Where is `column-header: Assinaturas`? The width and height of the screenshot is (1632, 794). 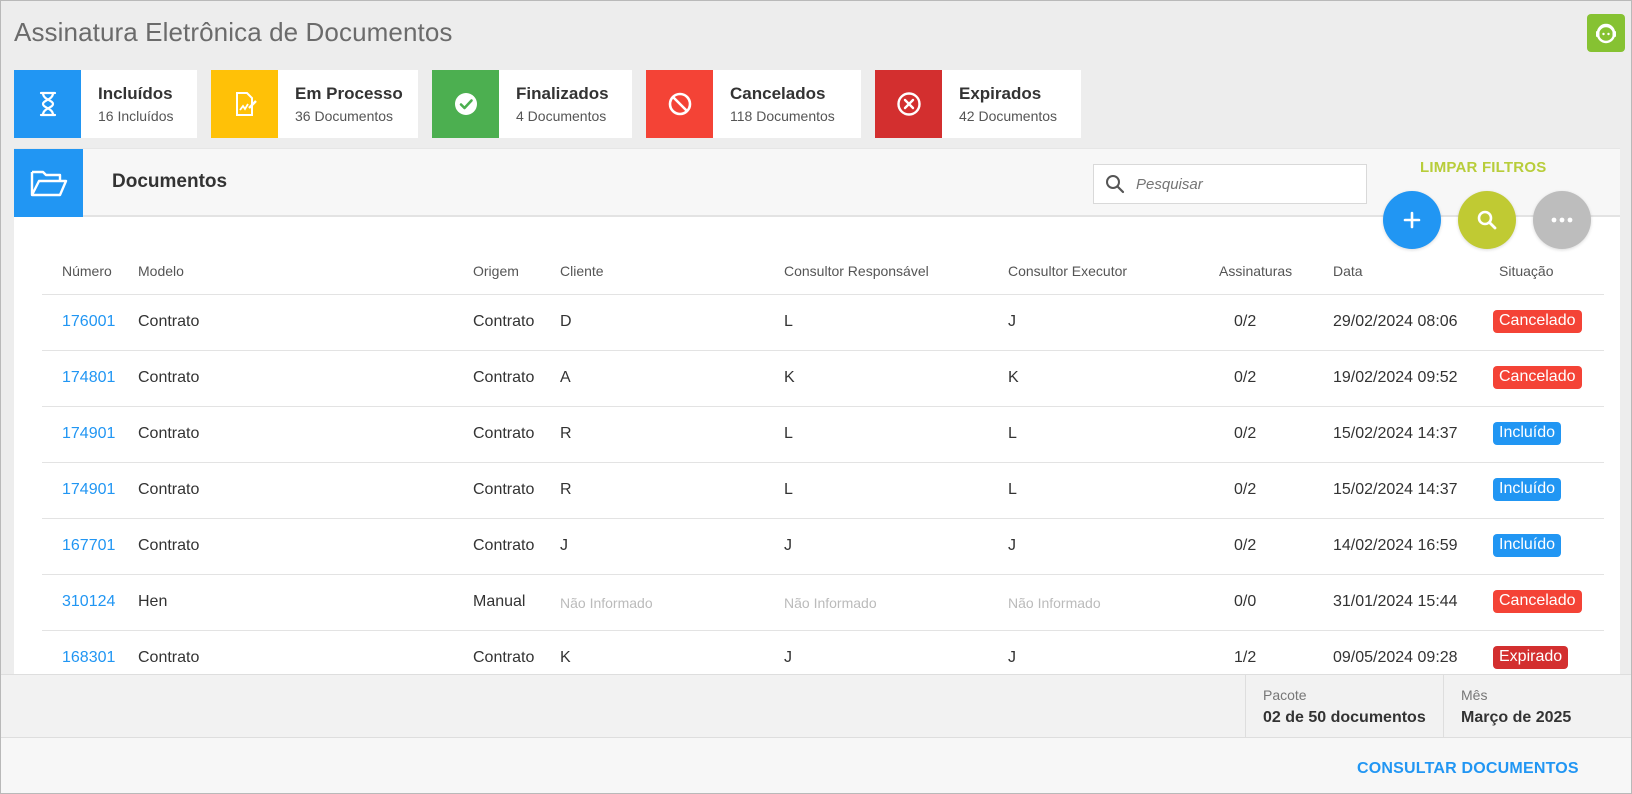
column-header: Assinaturas is located at coordinates (1255, 271).